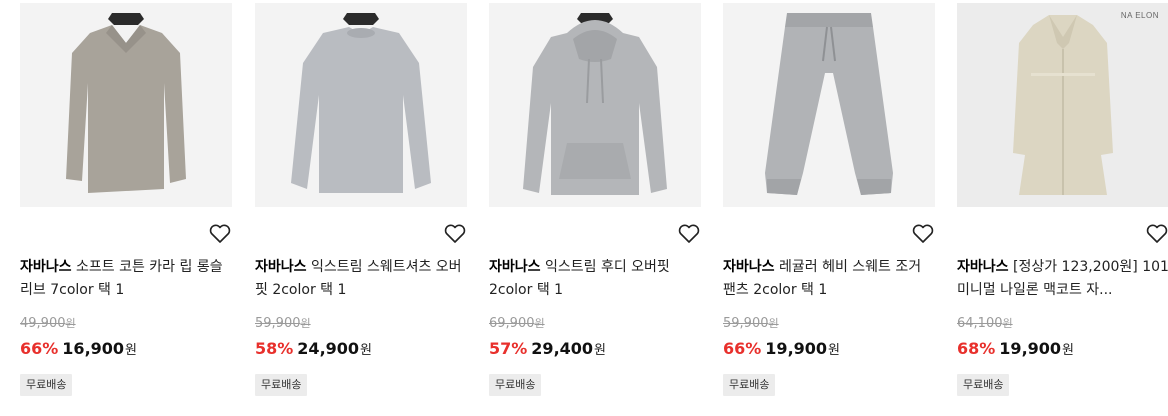  I want to click on original-price: 64,100원, so click(985, 323).